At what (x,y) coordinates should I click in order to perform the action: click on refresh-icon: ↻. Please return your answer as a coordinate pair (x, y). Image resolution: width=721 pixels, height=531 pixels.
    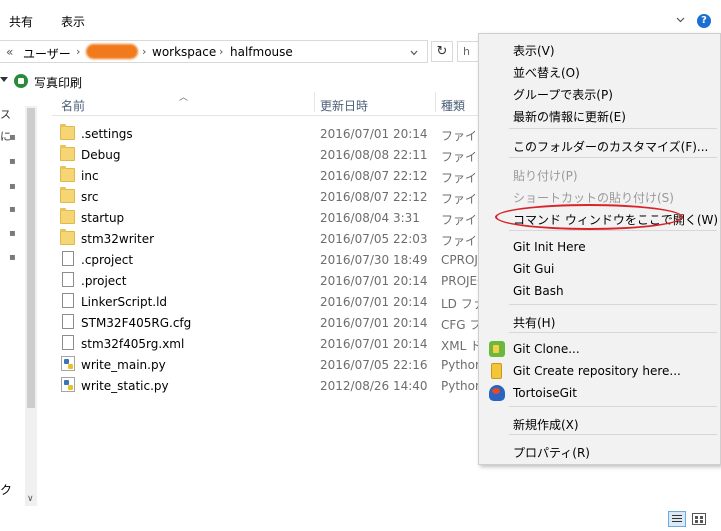
    Looking at the image, I should click on (442, 51).